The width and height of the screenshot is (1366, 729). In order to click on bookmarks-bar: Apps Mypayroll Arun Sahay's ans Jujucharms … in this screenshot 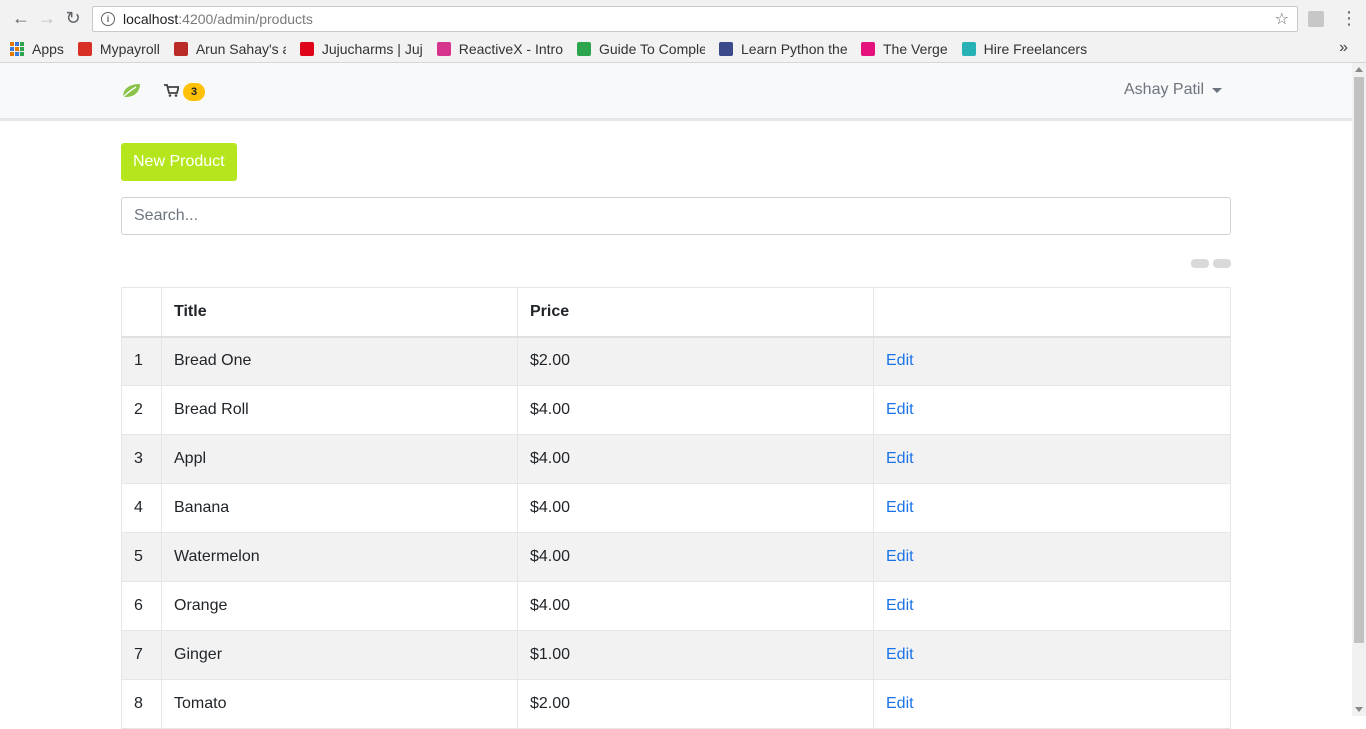, I will do `click(683, 49)`.